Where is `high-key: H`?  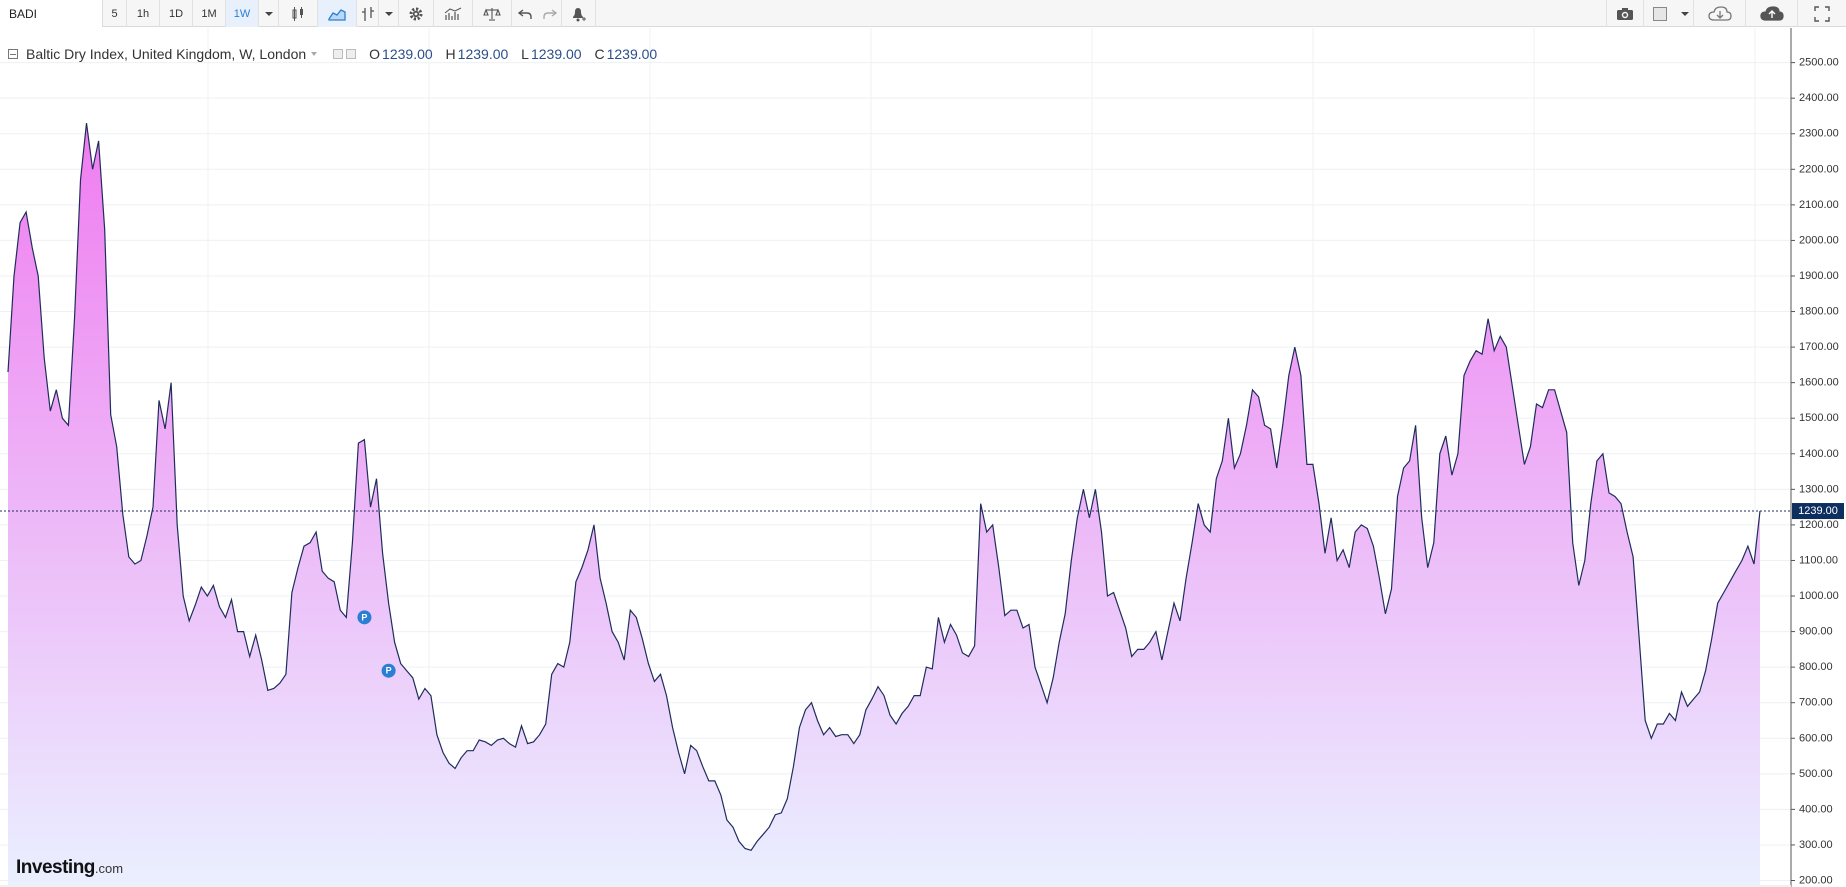 high-key: H is located at coordinates (450, 54).